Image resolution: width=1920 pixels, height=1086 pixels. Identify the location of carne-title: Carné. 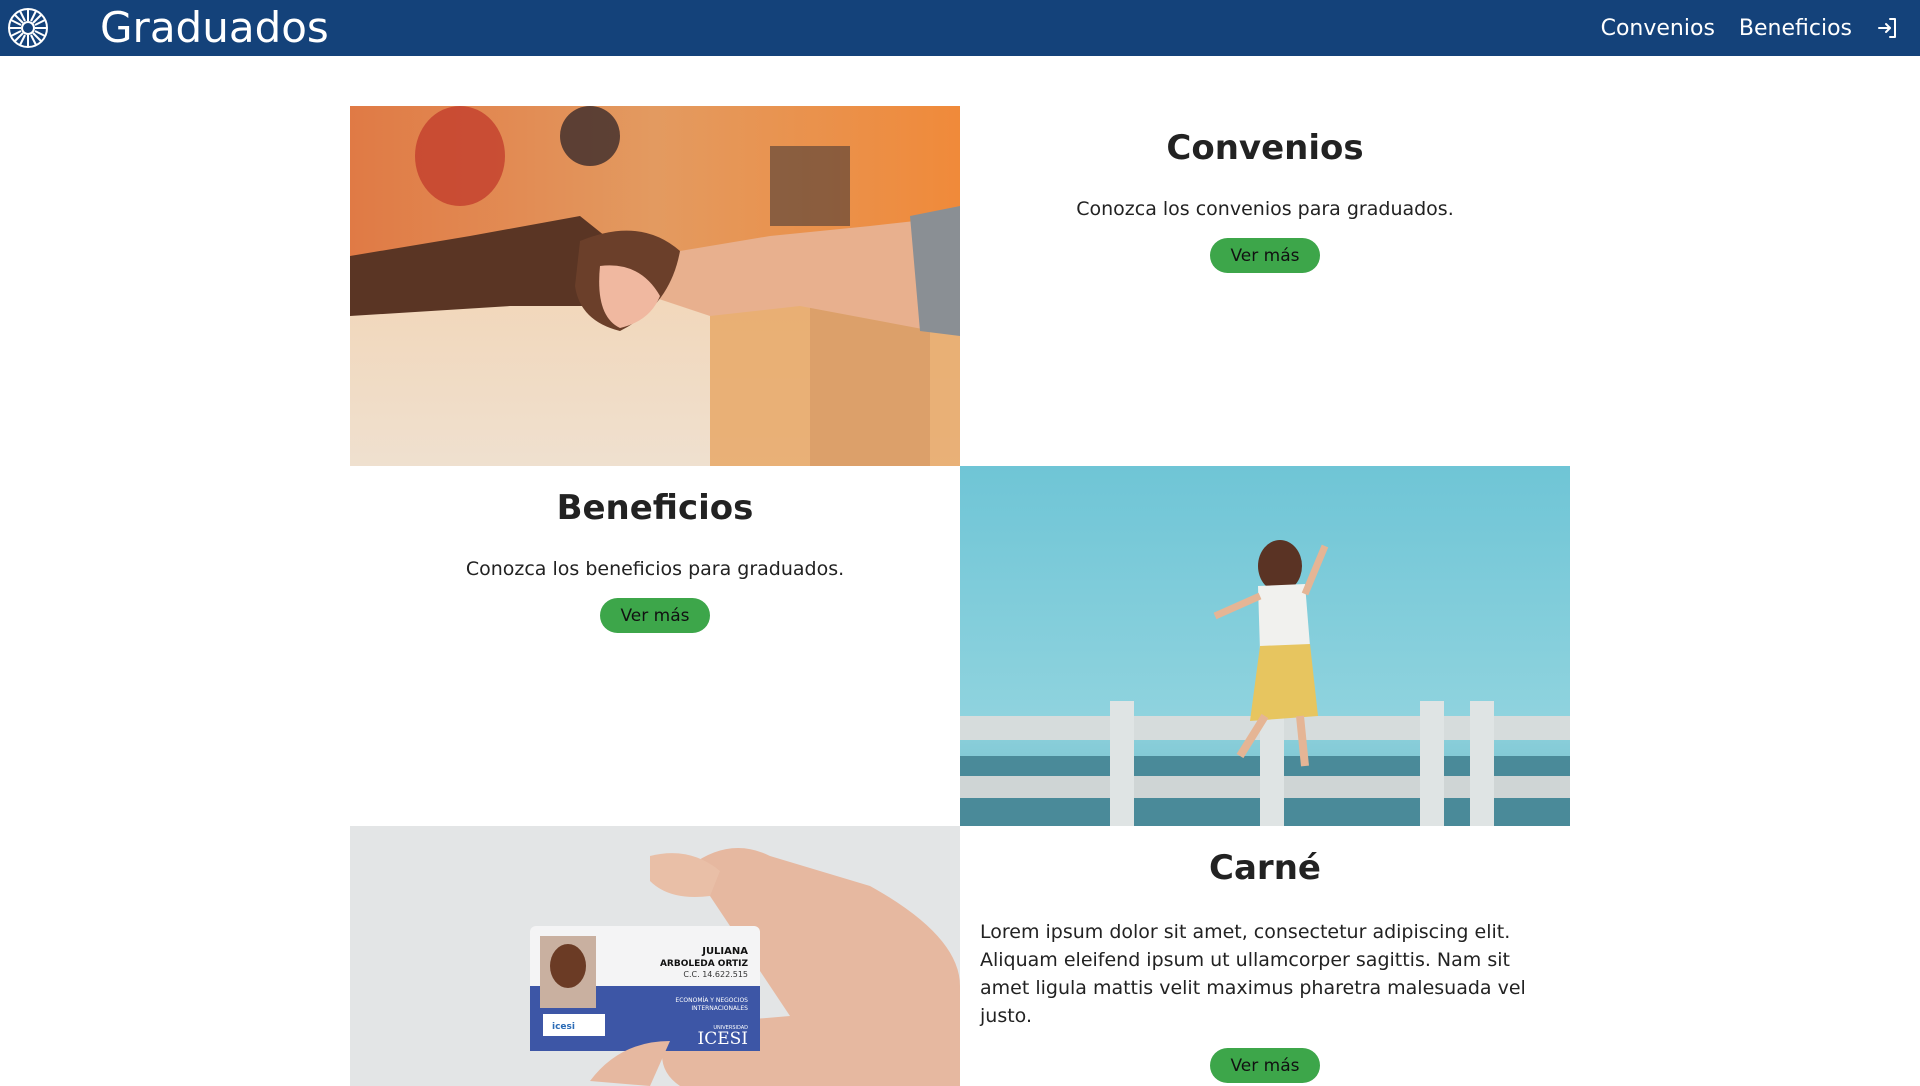
(1265, 868).